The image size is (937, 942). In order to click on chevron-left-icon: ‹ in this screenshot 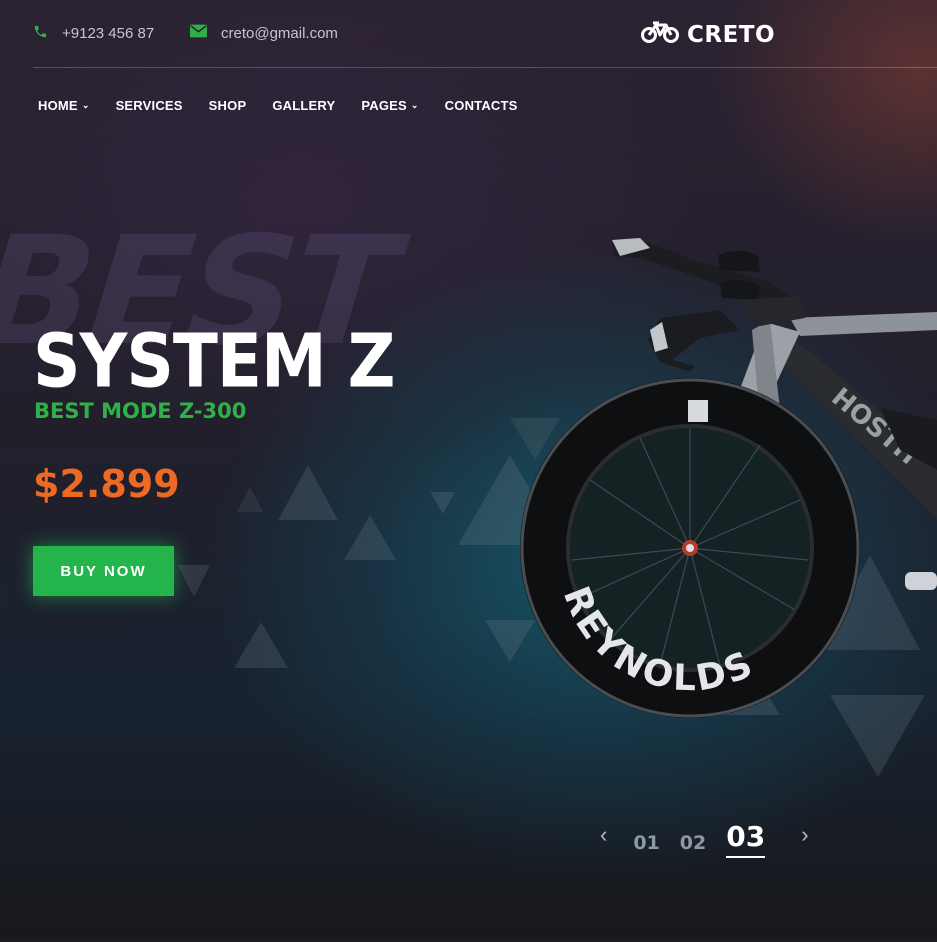, I will do `click(603, 835)`.